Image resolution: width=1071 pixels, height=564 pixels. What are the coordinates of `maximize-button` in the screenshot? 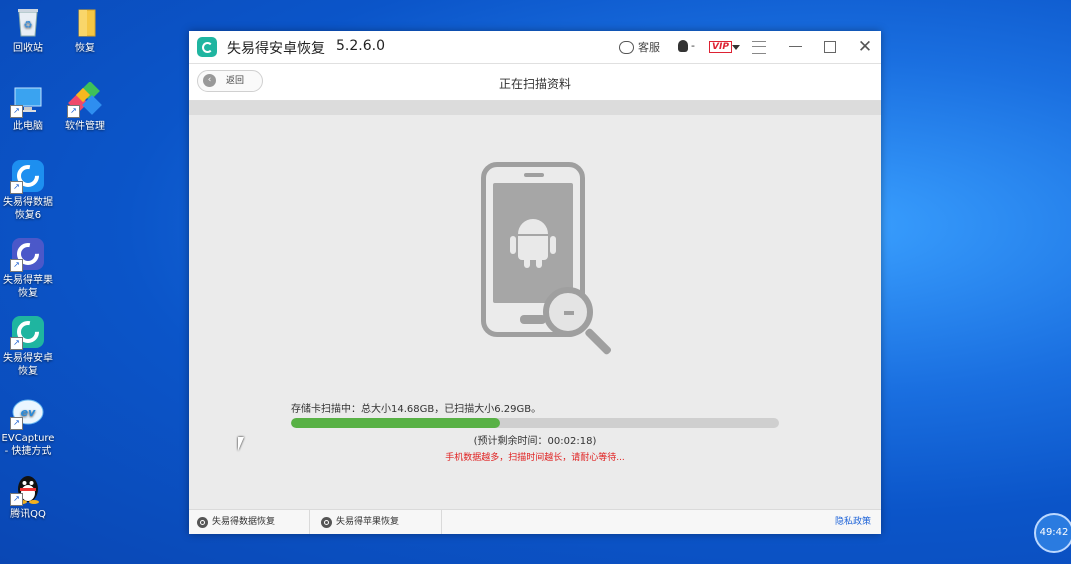 It's located at (830, 47).